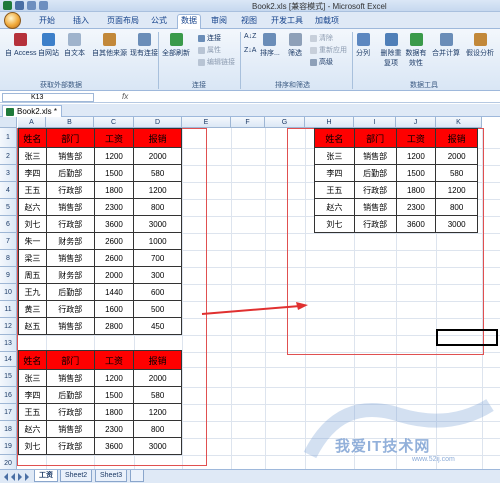 The height and width of the screenshot is (483, 500). I want to click on filter-button: 筛选, so click(295, 45).